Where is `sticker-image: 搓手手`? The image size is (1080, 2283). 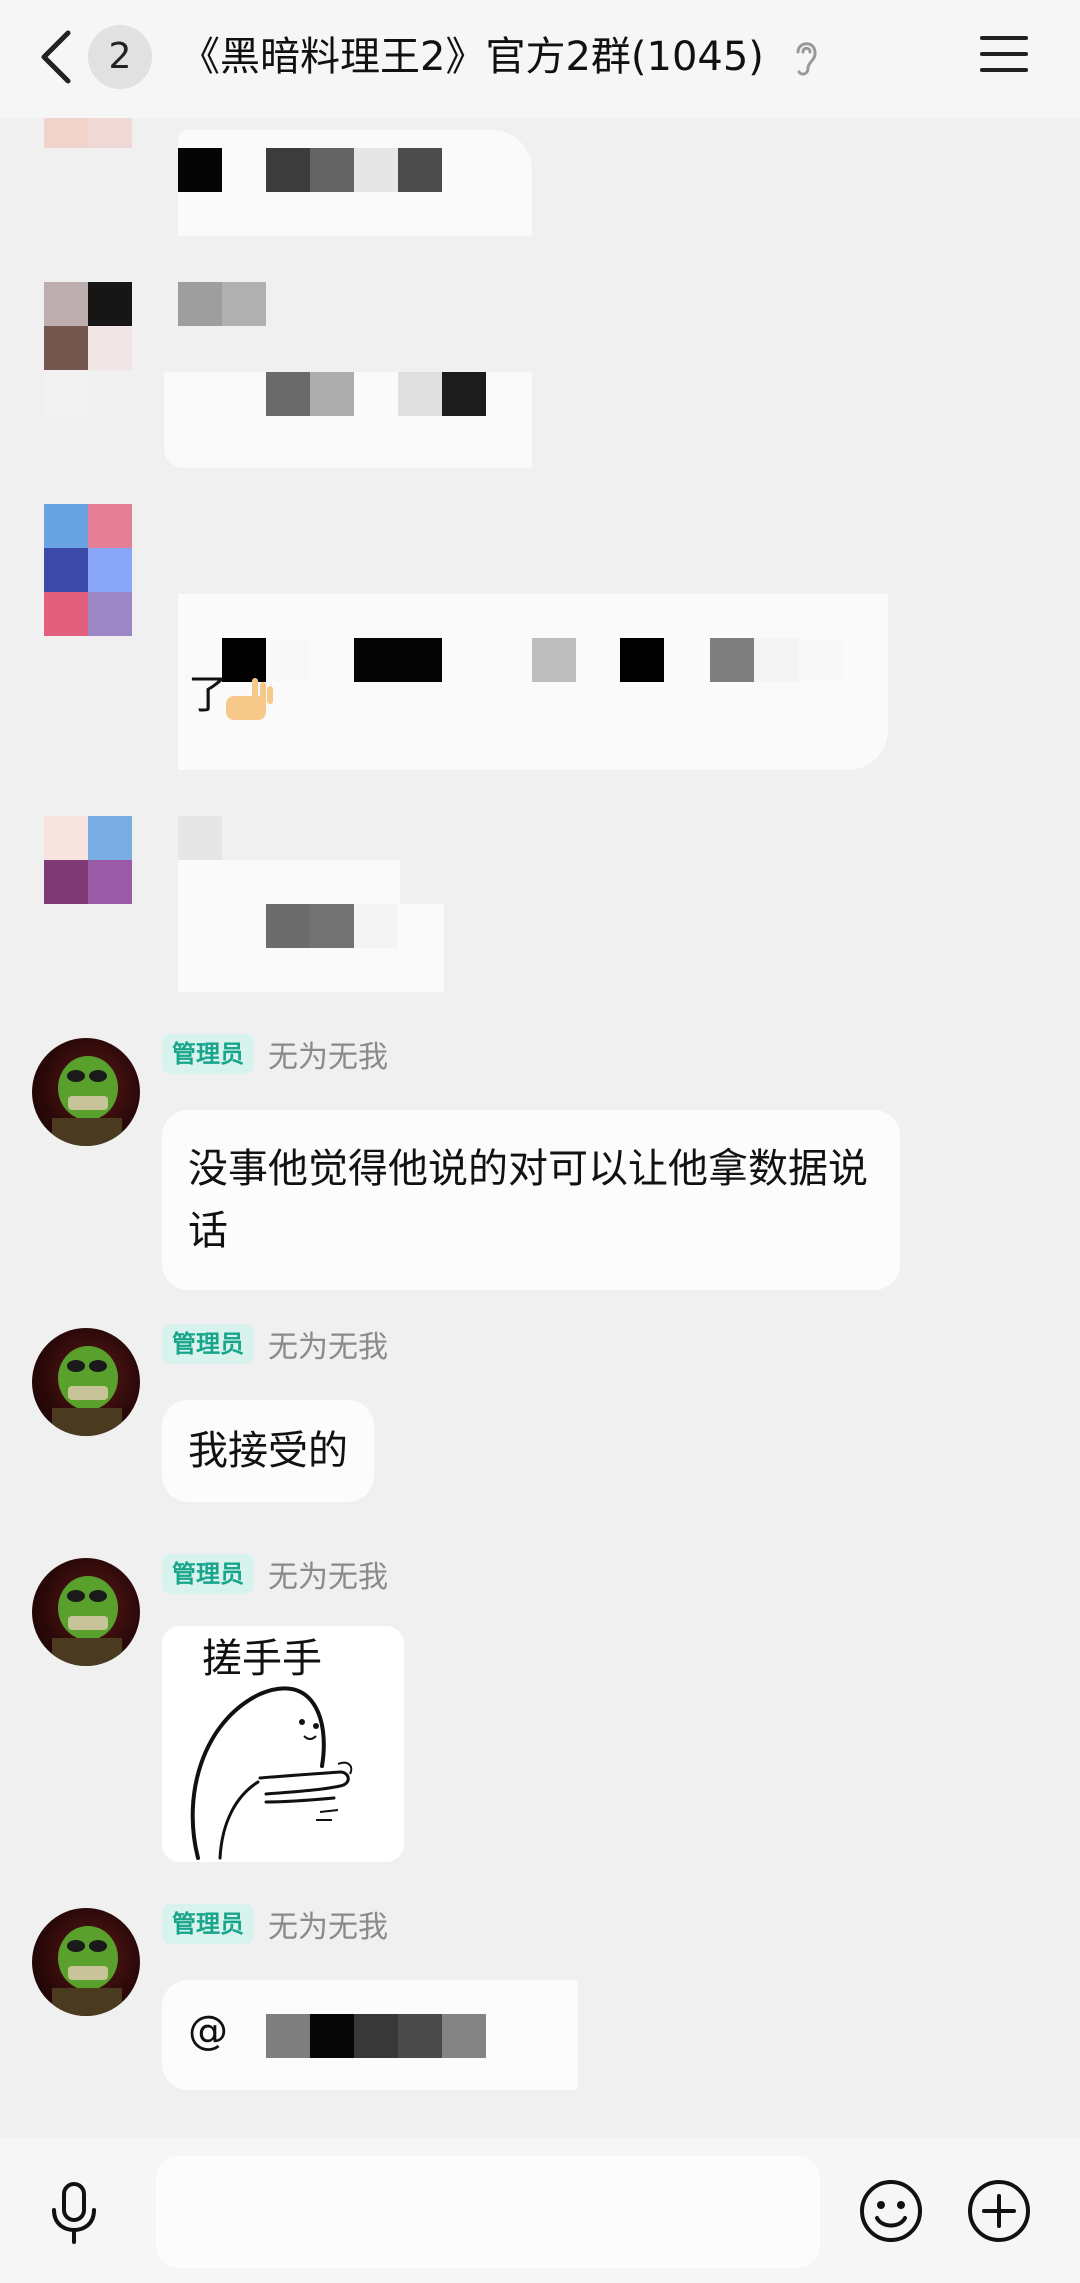
sticker-image: 搓手手 is located at coordinates (283, 1744).